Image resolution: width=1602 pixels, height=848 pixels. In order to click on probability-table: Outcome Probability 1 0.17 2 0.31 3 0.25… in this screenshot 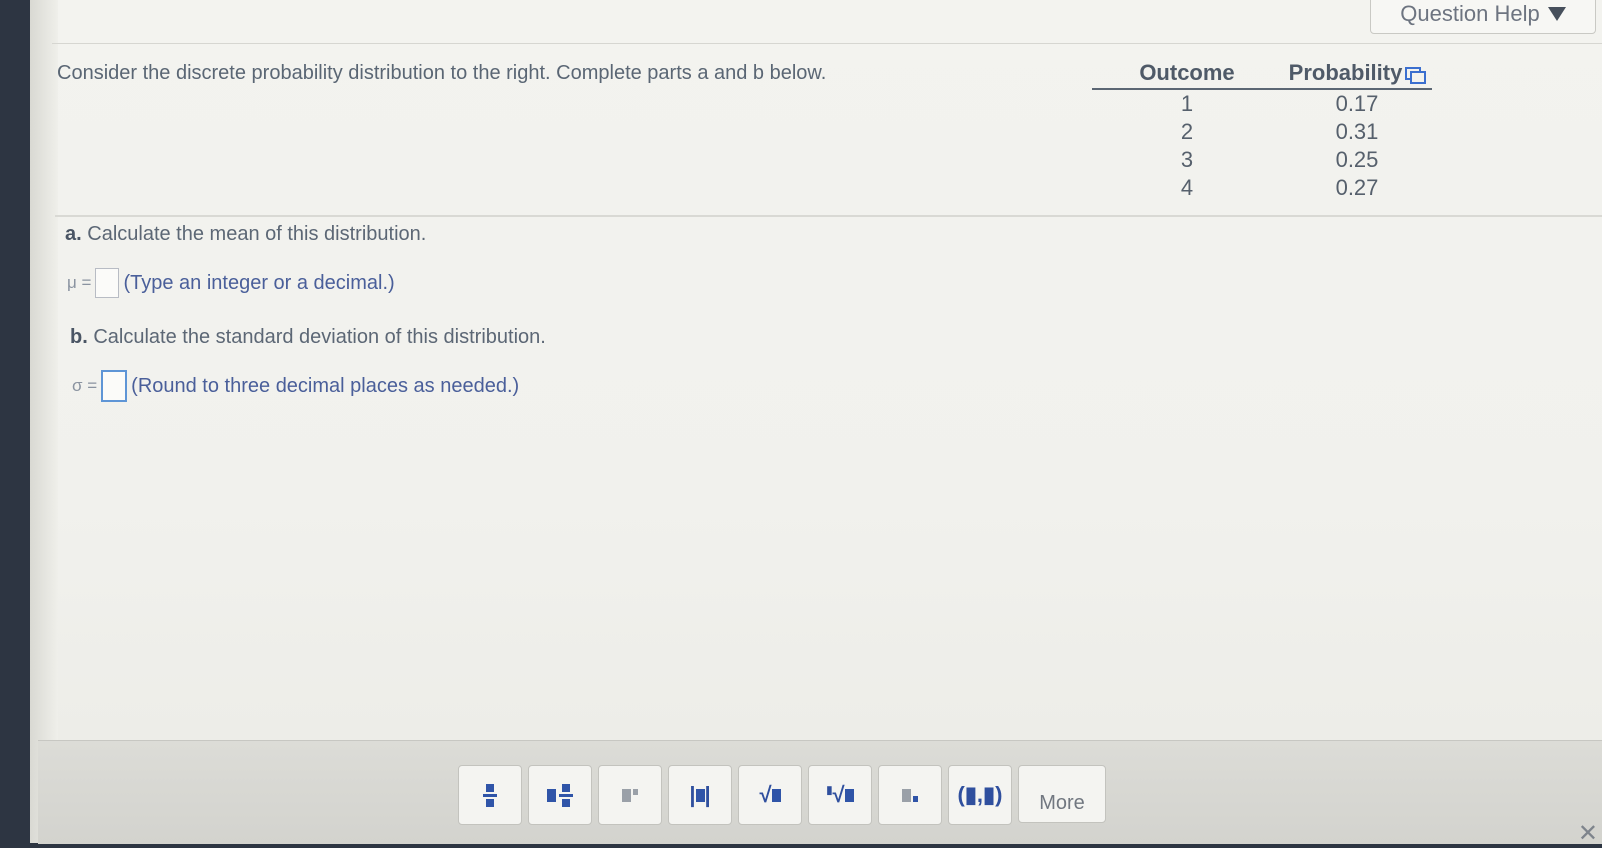, I will do `click(1262, 131)`.